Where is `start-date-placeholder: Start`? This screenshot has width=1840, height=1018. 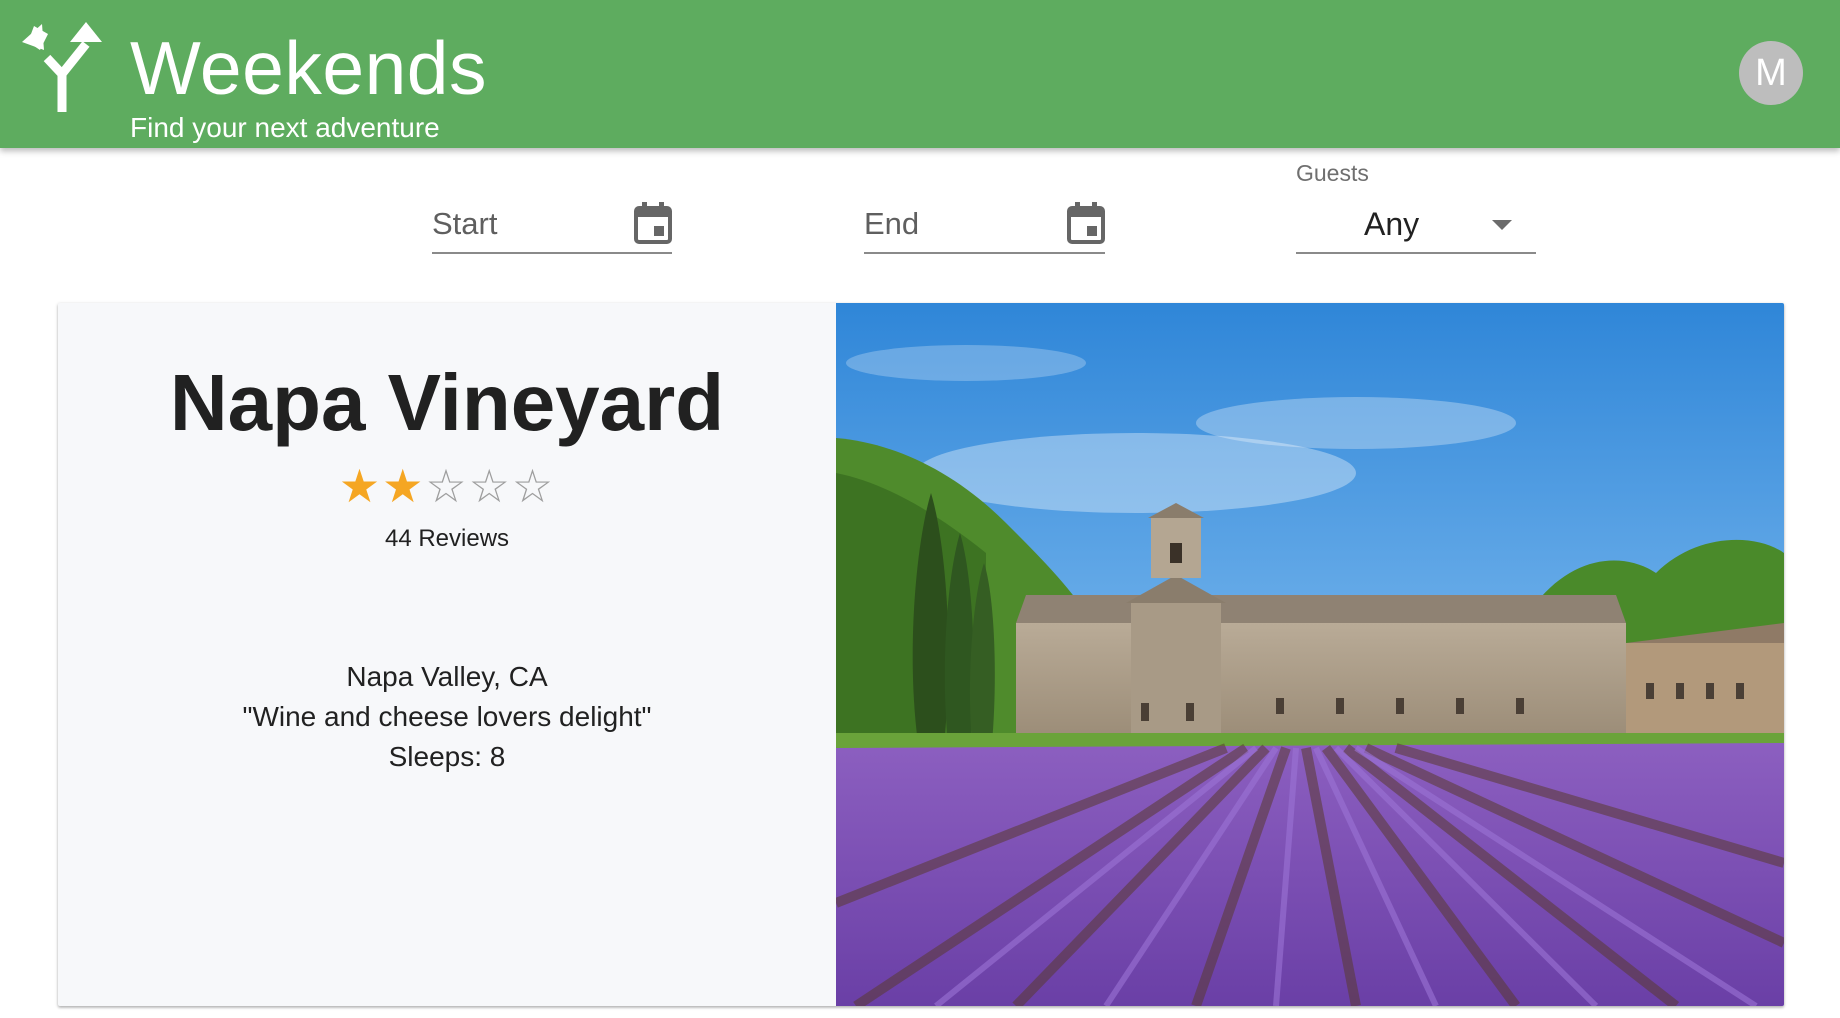 start-date-placeholder: Start is located at coordinates (465, 223).